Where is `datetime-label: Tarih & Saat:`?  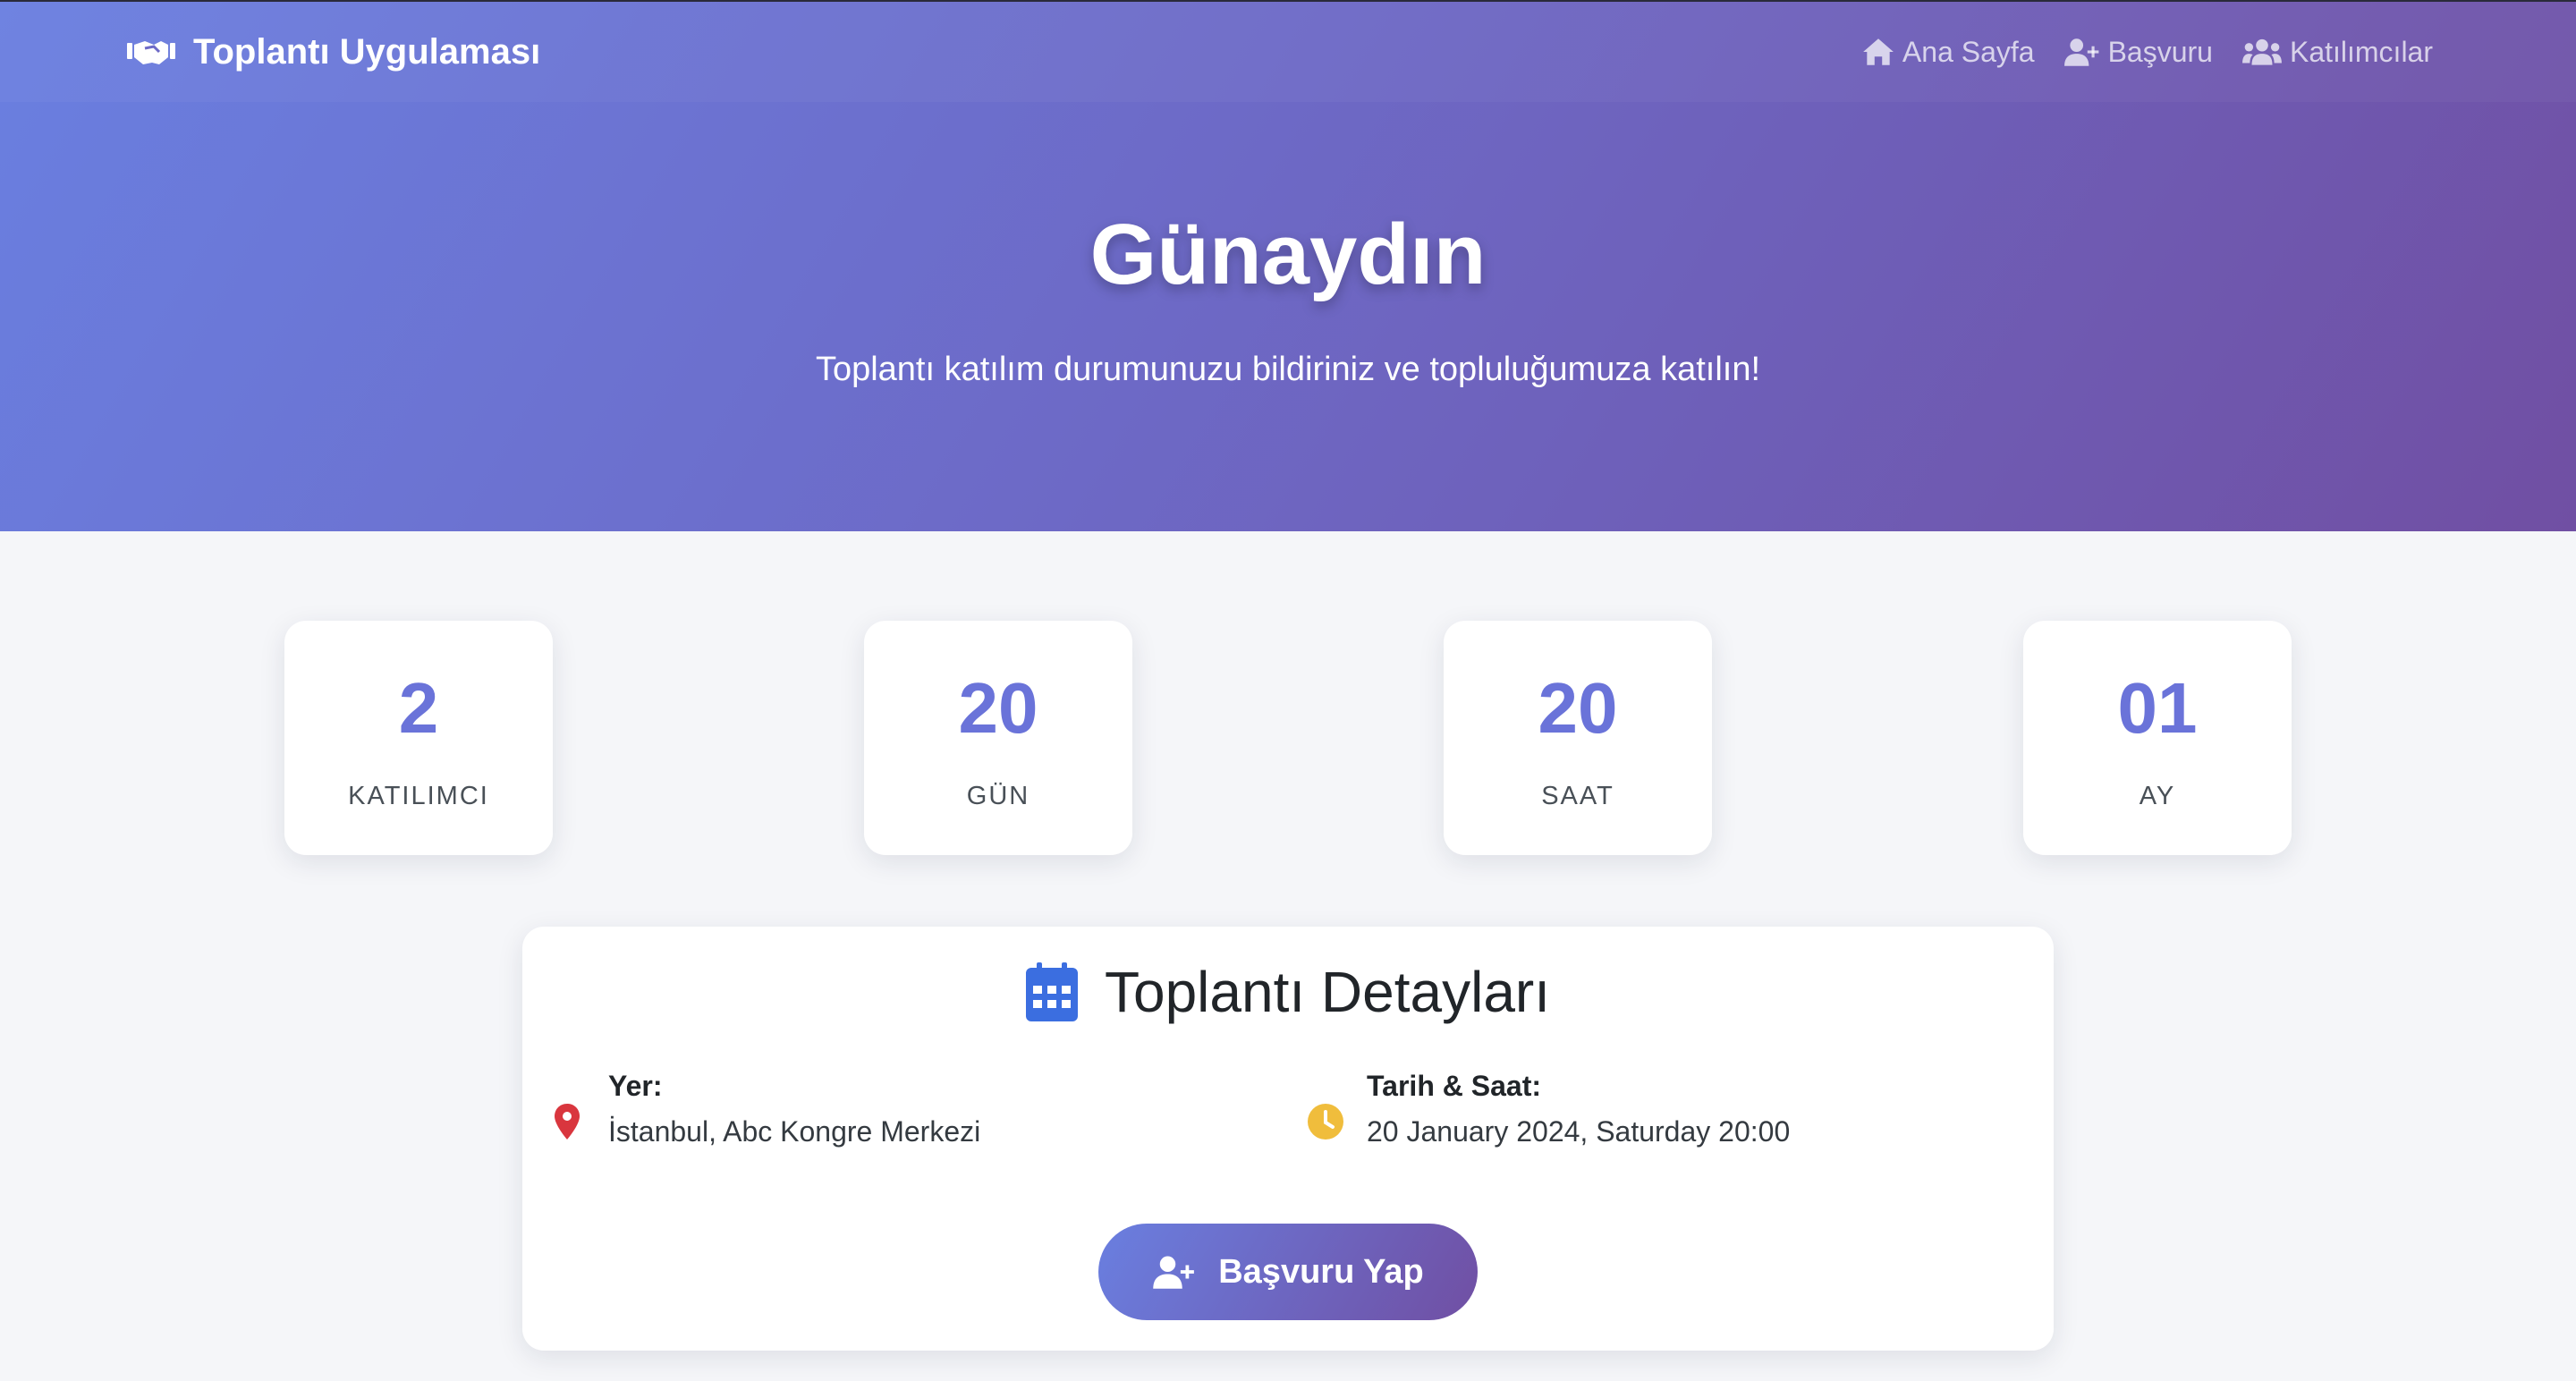 datetime-label: Tarih & Saat: is located at coordinates (1454, 1086).